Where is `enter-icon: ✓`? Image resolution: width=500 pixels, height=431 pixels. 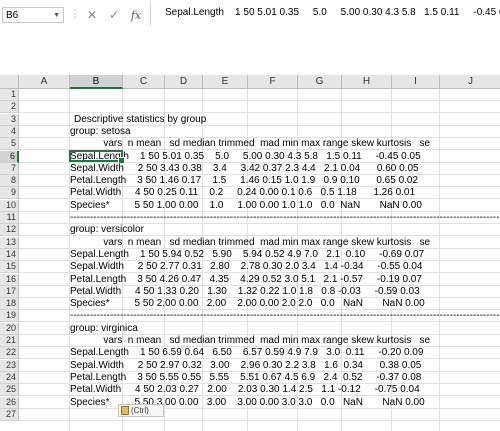 enter-icon: ✓ is located at coordinates (114, 15).